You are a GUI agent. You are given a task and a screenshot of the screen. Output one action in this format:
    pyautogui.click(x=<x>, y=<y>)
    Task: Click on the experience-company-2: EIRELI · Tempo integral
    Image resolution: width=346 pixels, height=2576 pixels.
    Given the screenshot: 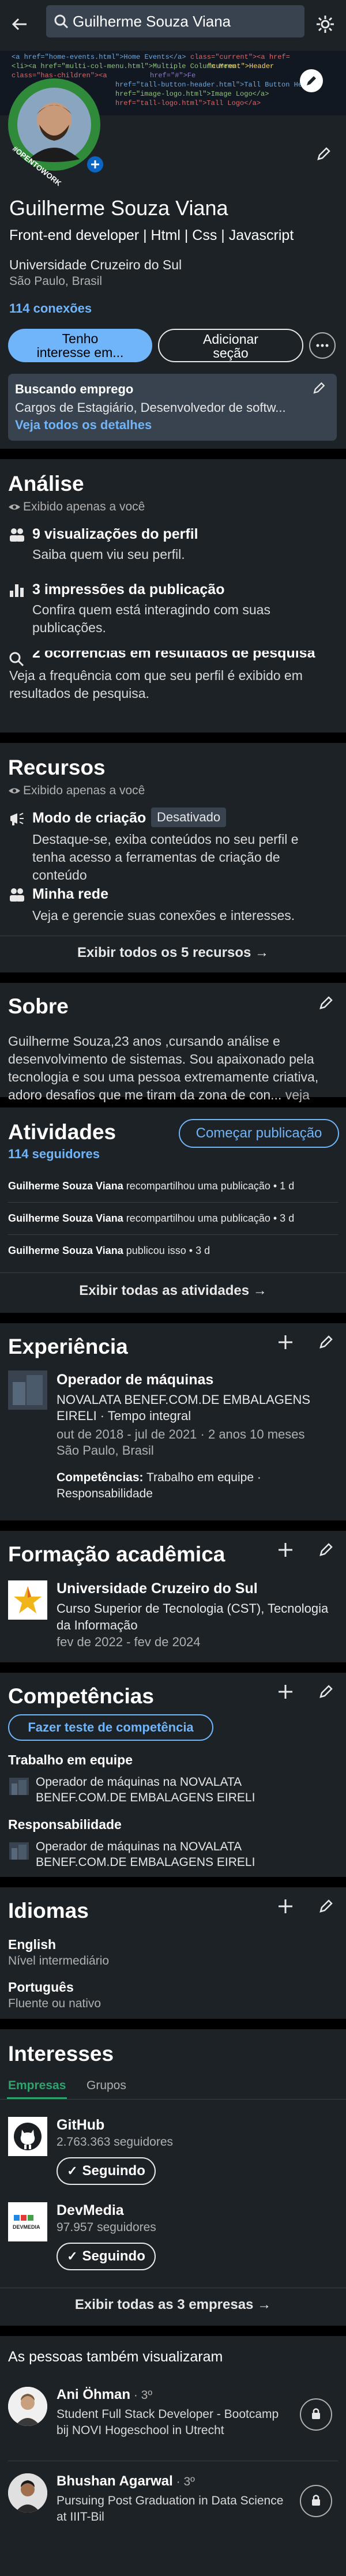 What is the action you would take?
    pyautogui.click(x=124, y=1416)
    